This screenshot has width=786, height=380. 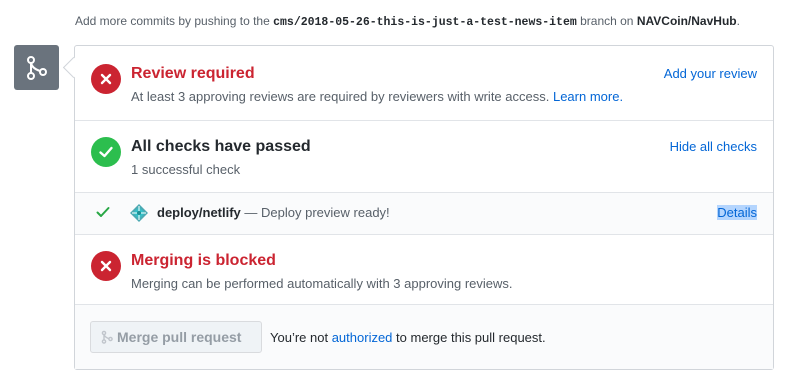 What do you see at coordinates (588, 96) in the screenshot?
I see `learn-more-link: Learn more.` at bounding box center [588, 96].